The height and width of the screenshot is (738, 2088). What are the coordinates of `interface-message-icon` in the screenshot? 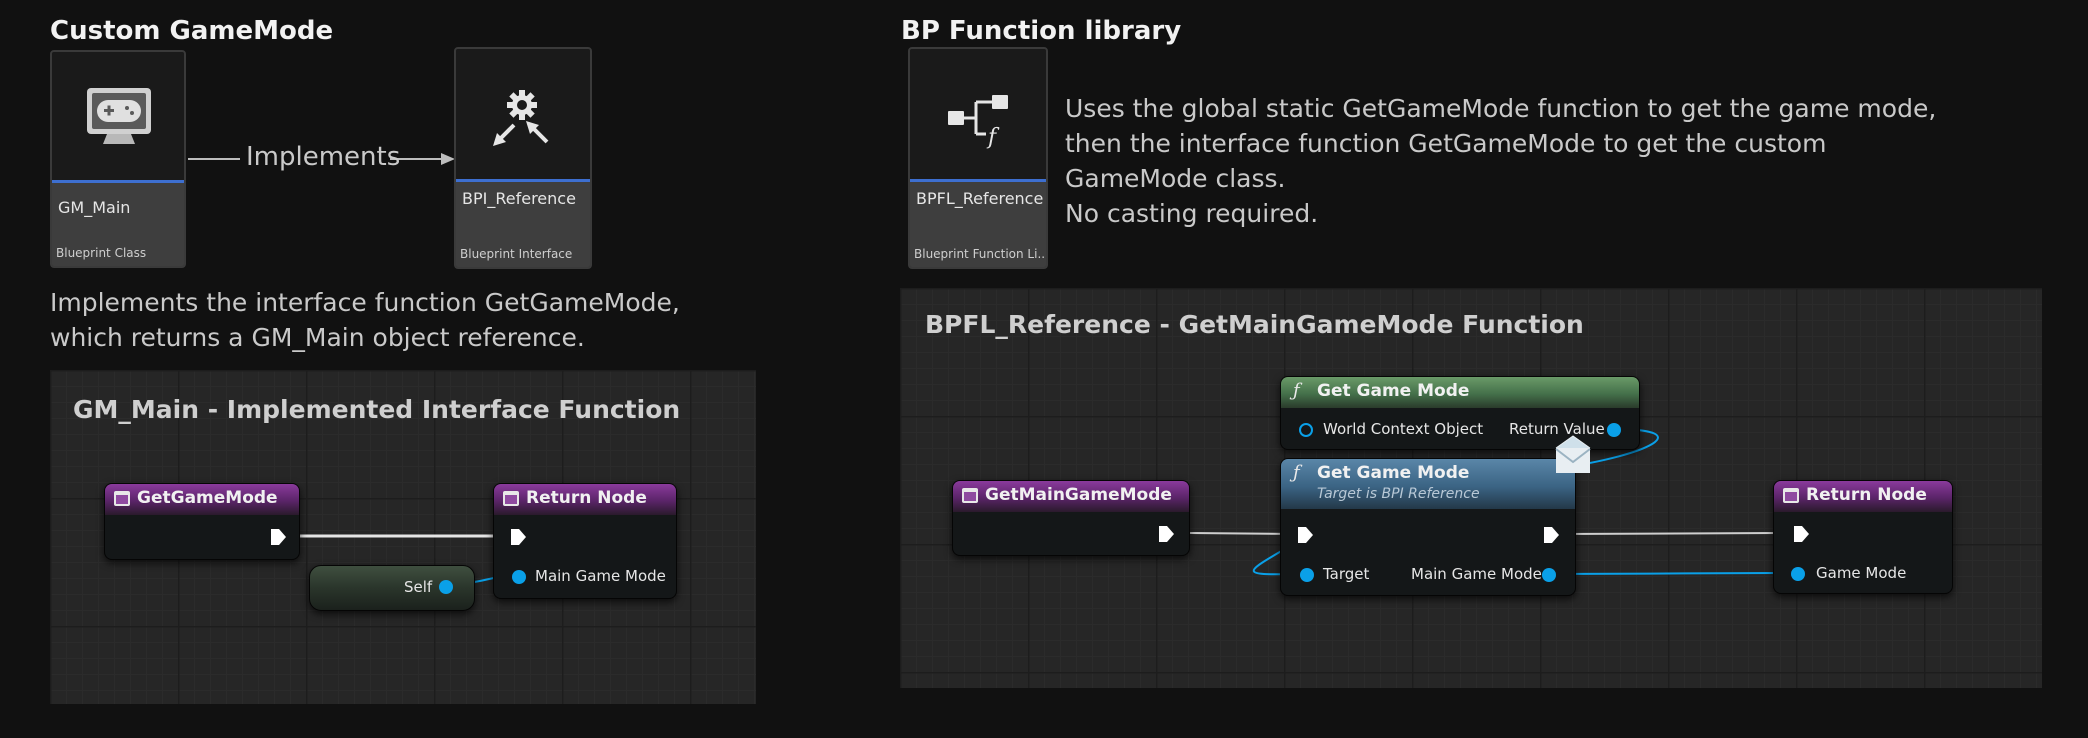 It's located at (1573, 454).